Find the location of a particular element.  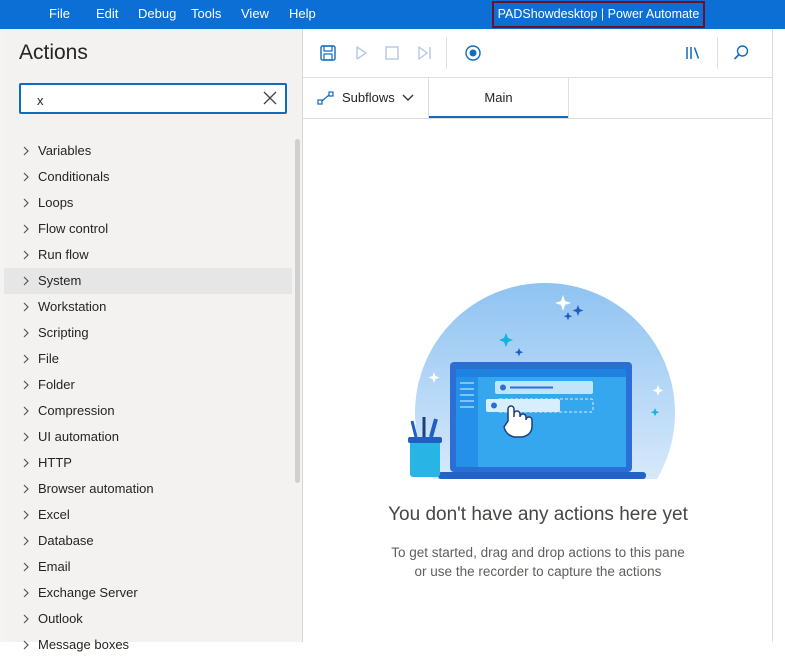

chevron-down-icon is located at coordinates (408, 97).